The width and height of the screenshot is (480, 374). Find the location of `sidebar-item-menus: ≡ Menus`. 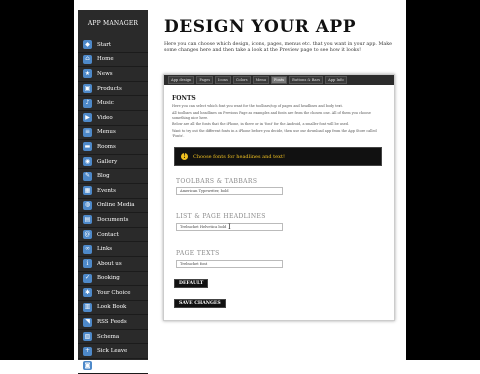

sidebar-item-menus: ≡ Menus is located at coordinates (113, 133).